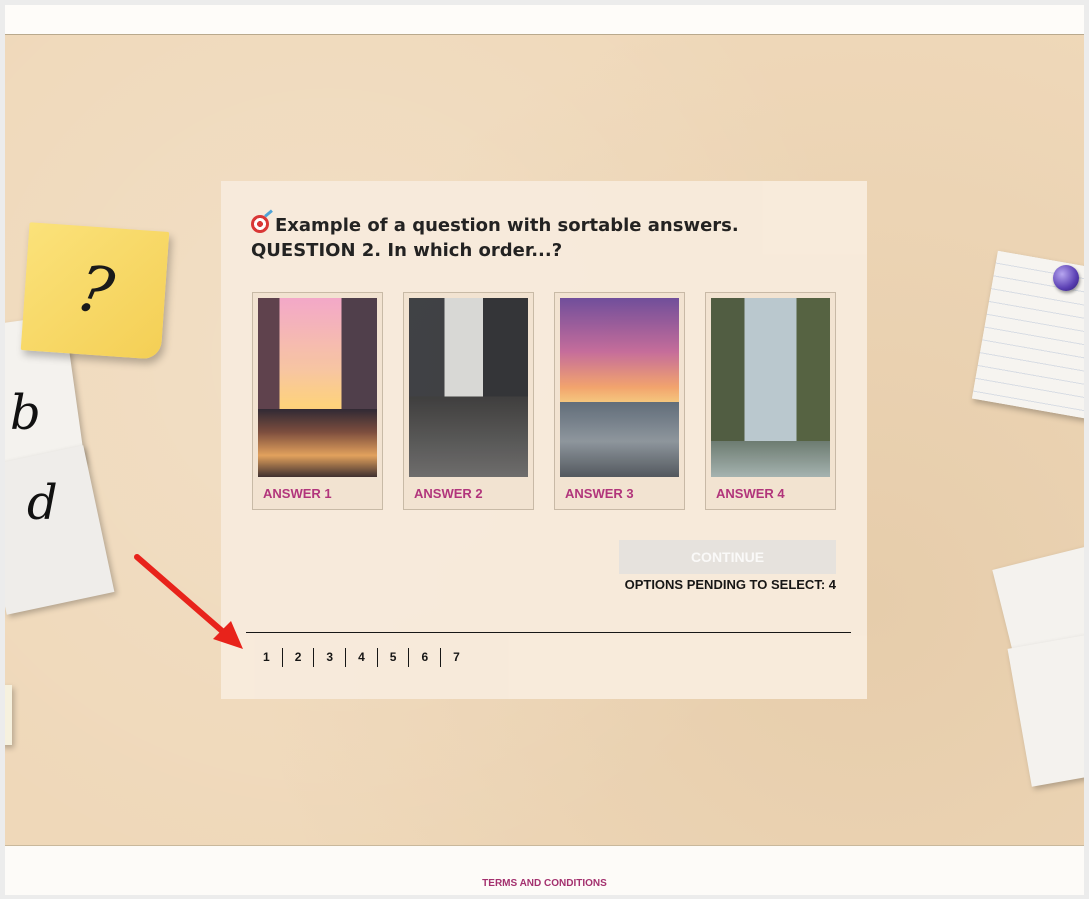  What do you see at coordinates (394, 657) in the screenshot?
I see `page-link-5: 5` at bounding box center [394, 657].